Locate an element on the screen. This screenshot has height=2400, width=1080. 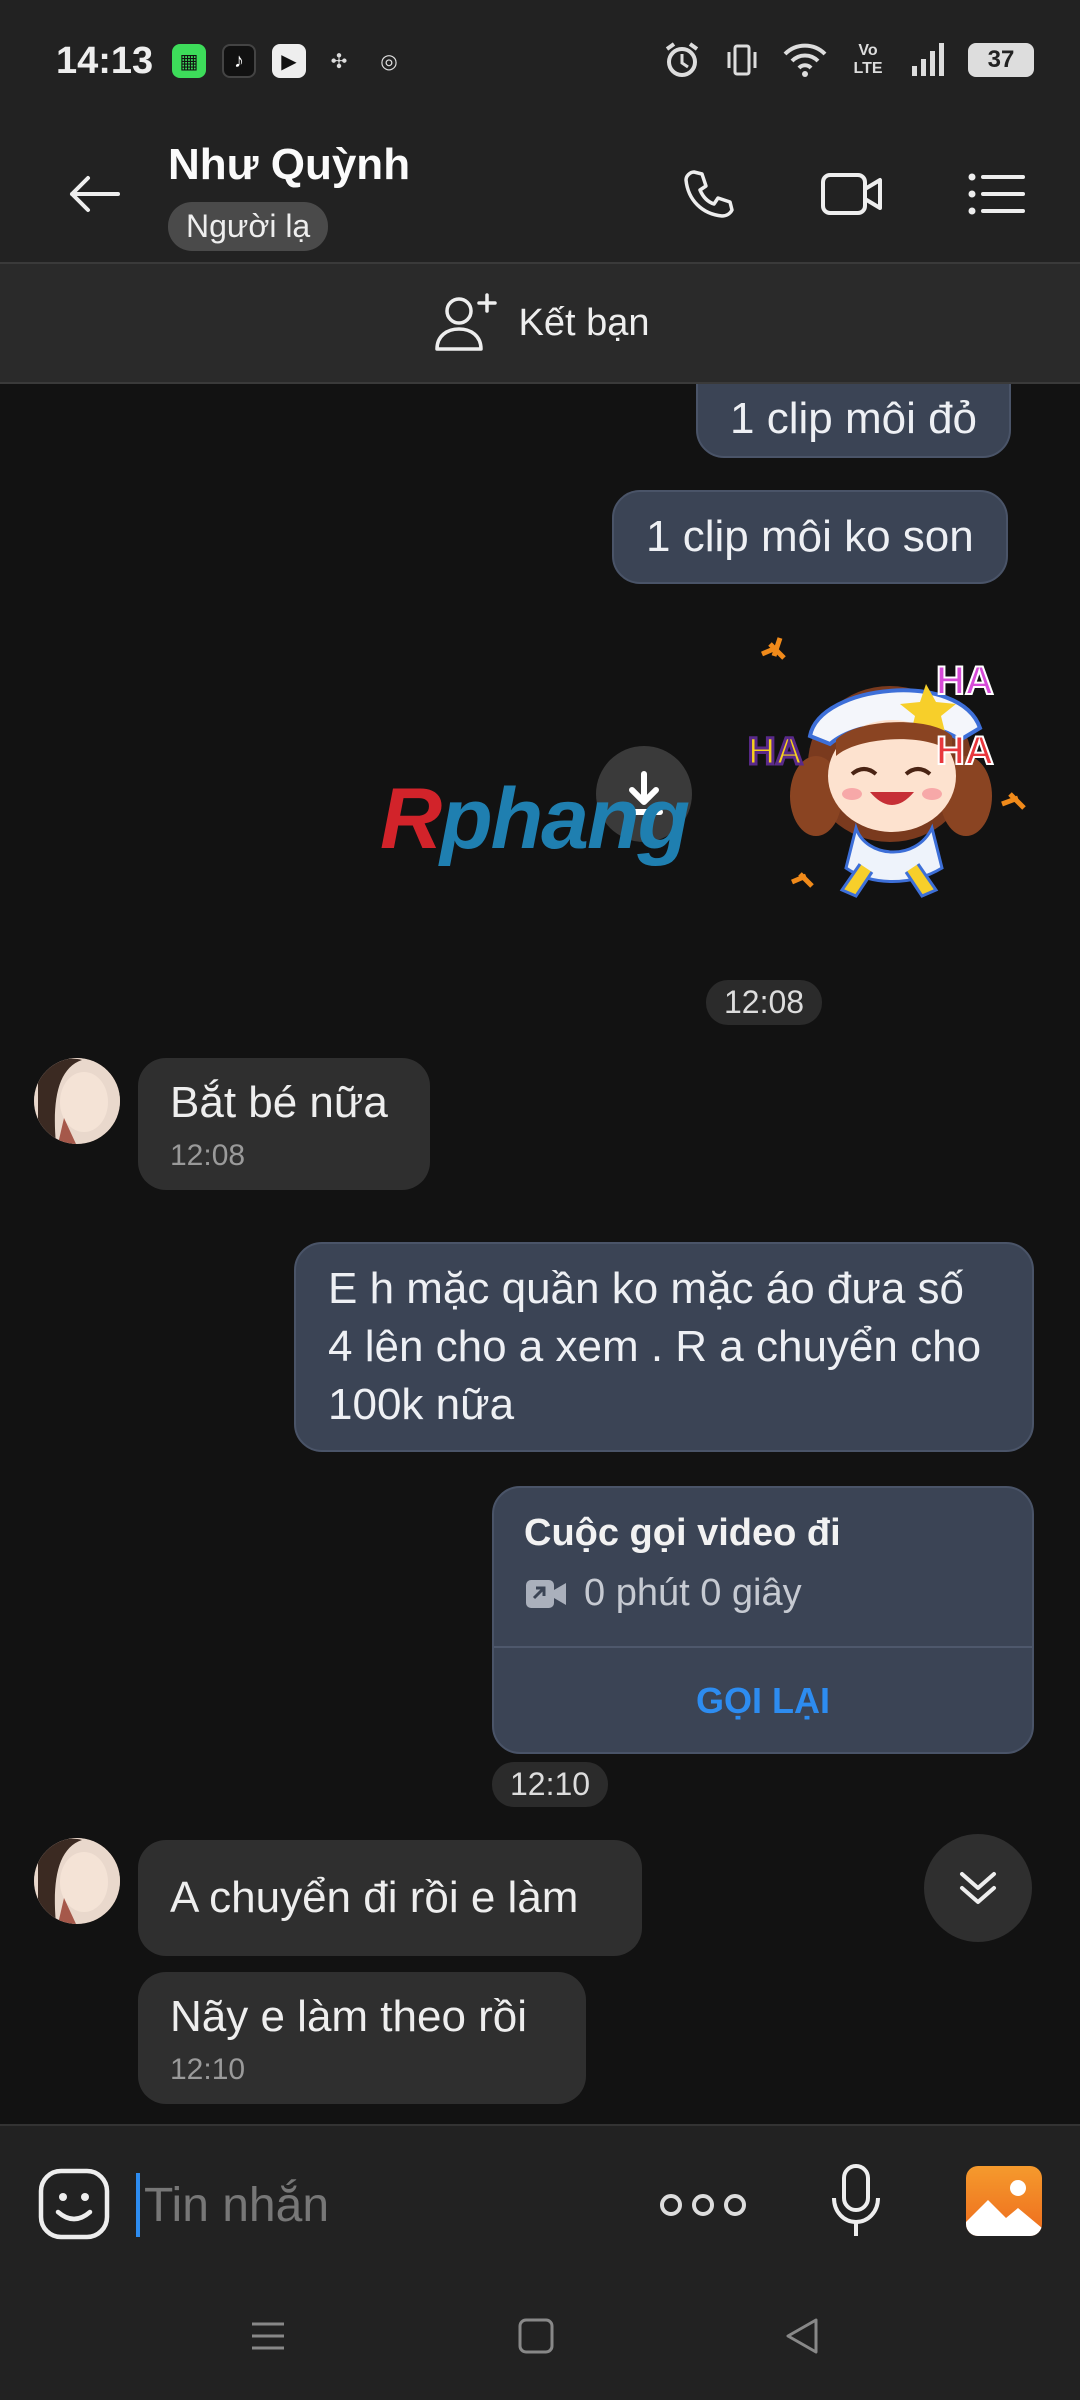
more-options-button is located at coordinates (703, 2205).